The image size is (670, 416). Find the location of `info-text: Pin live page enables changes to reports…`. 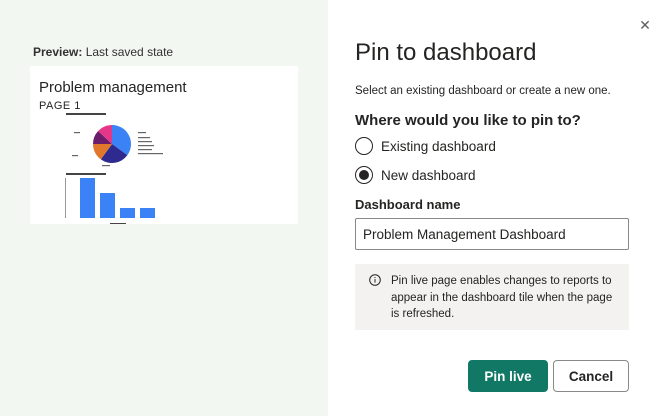

info-text: Pin live page enables changes to reports… is located at coordinates (502, 297).